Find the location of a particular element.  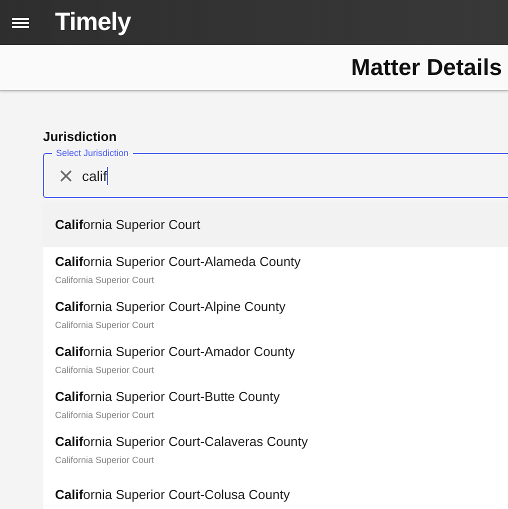

dropdown-option: California Superior Court-Amador County California Superior Court is located at coordinates (275, 359).